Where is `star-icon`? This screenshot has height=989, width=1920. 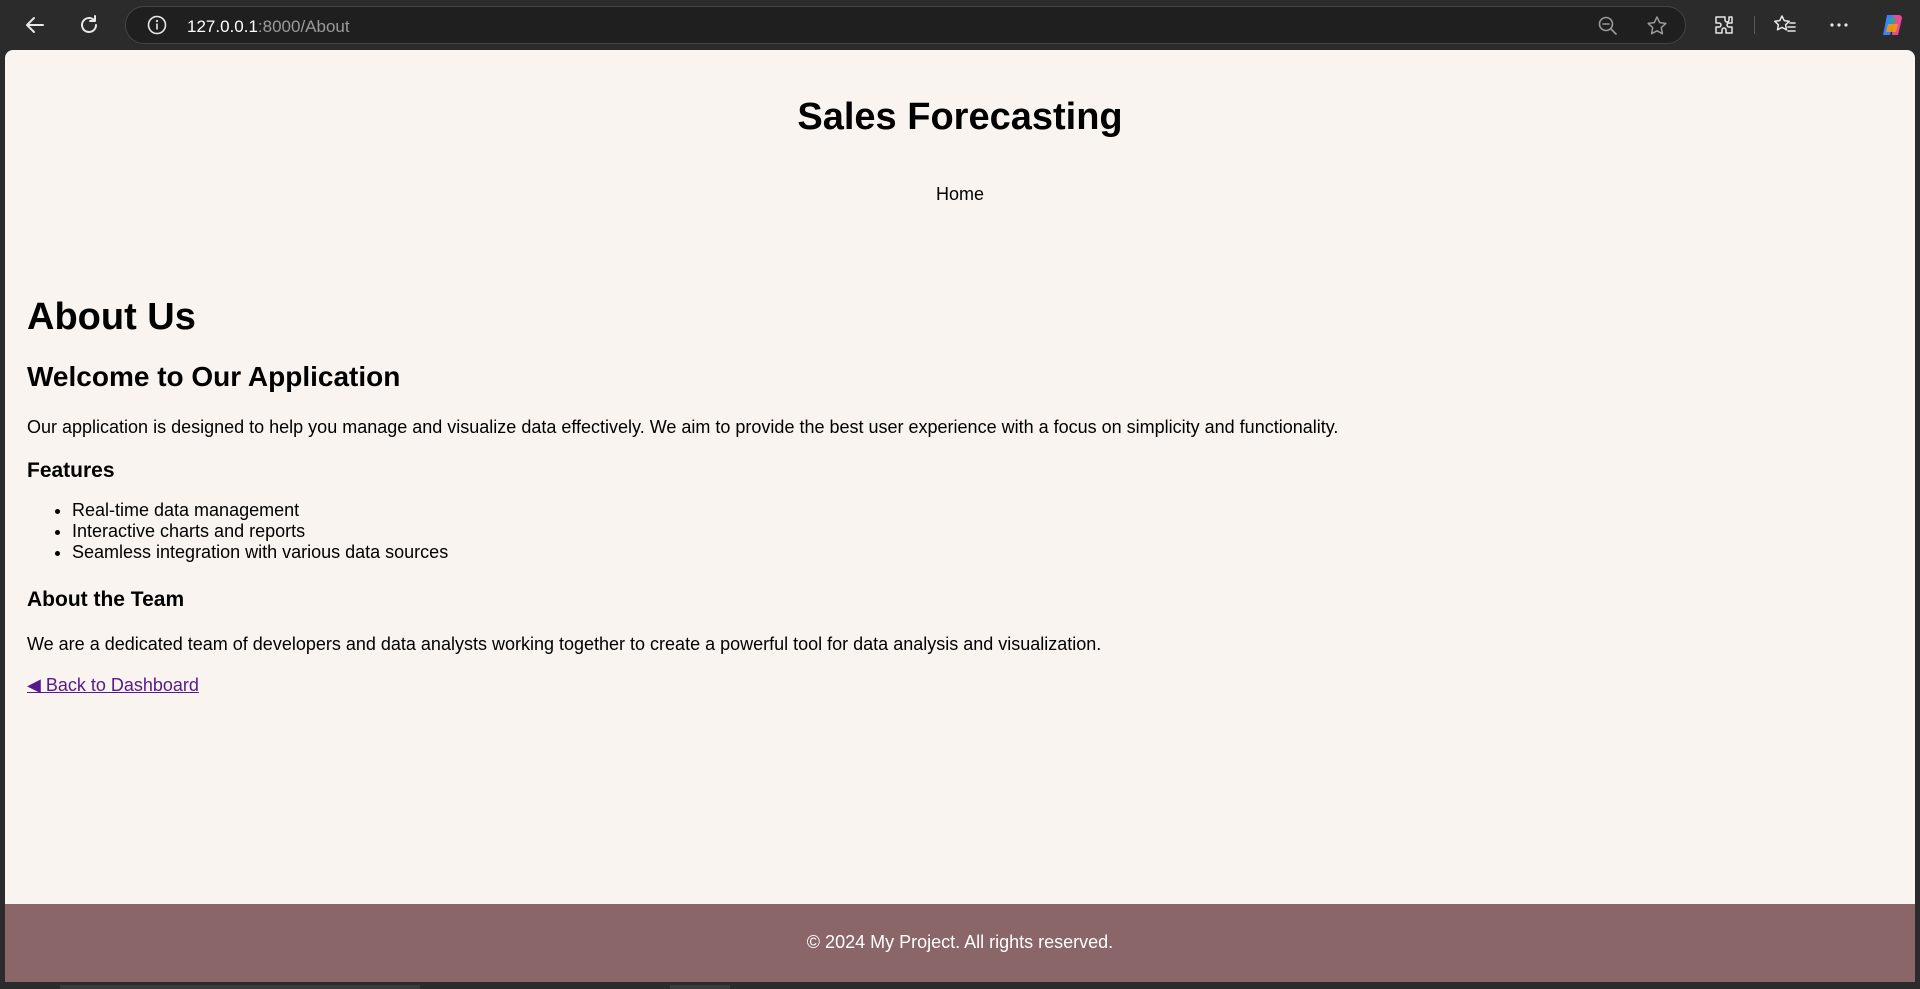 star-icon is located at coordinates (1657, 26).